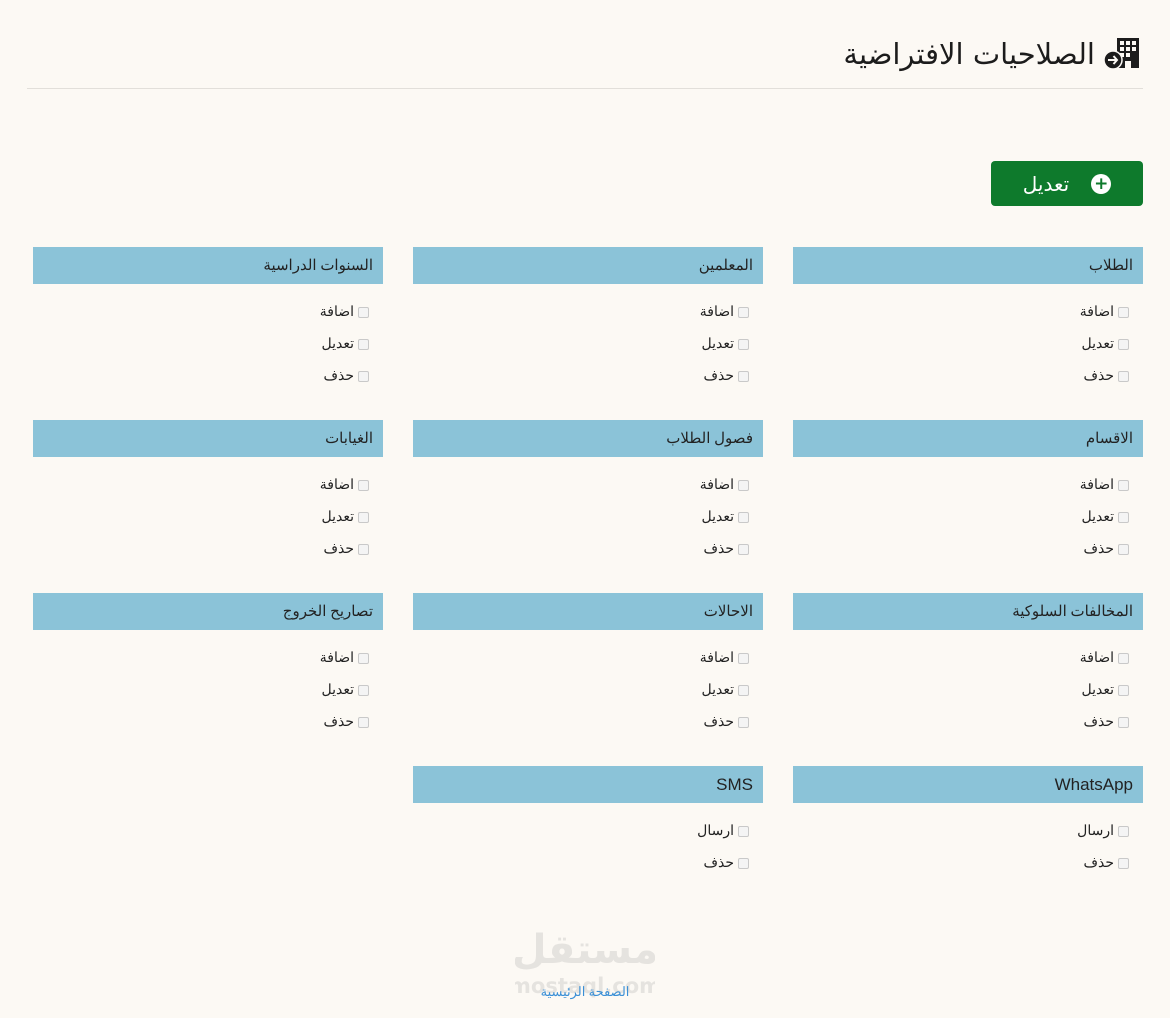 This screenshot has height=1018, width=1170. Describe the element at coordinates (585, 59) in the screenshot. I see `page-header: الصلاحيات الافتراضية` at that location.